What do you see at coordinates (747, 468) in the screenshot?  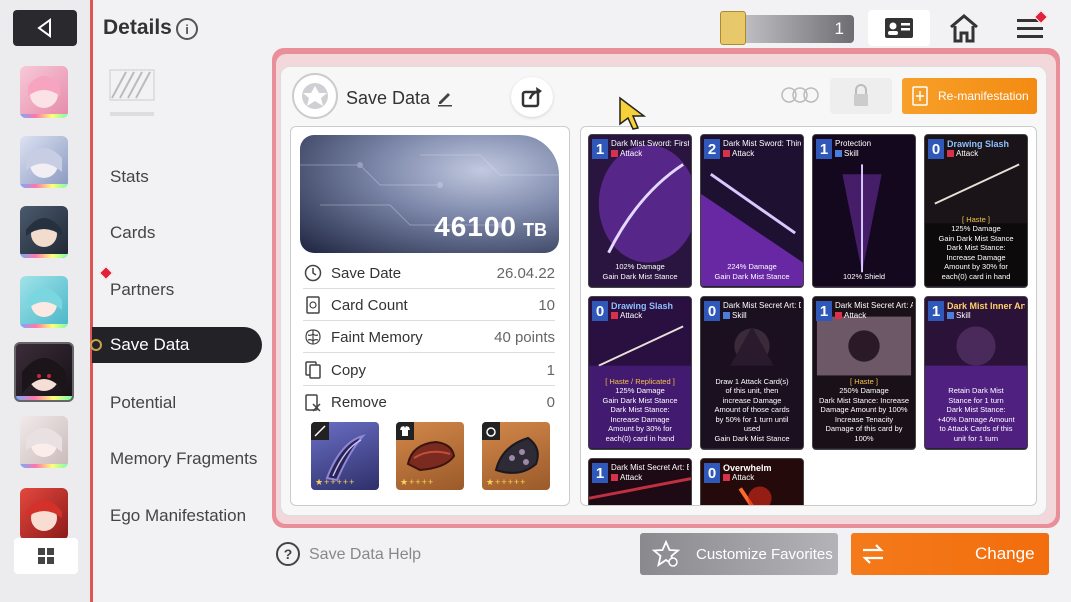 I see `card-name: Overwhelm` at bounding box center [747, 468].